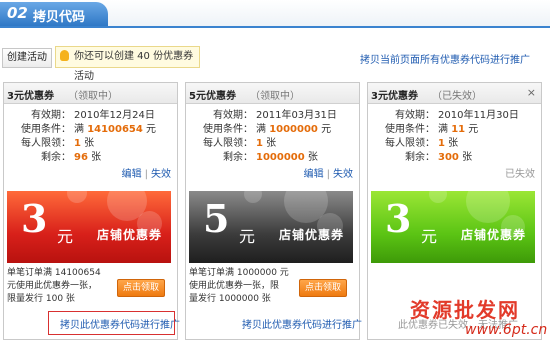 The image size is (550, 350). Describe the element at coordinates (287, 157) in the screenshot. I see `remain-value: 1000000 张` at that location.